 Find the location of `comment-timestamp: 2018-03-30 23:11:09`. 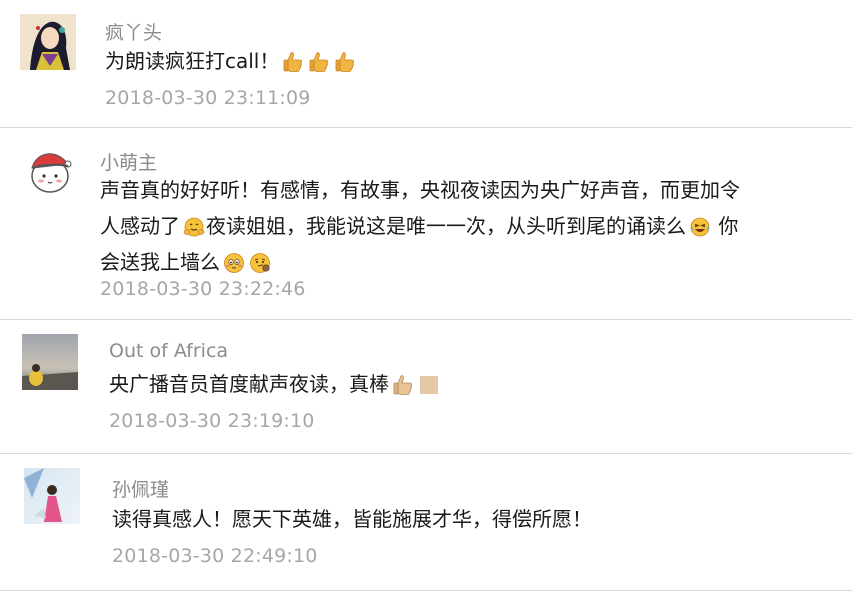

comment-timestamp: 2018-03-30 23:11:09 is located at coordinates (208, 98).